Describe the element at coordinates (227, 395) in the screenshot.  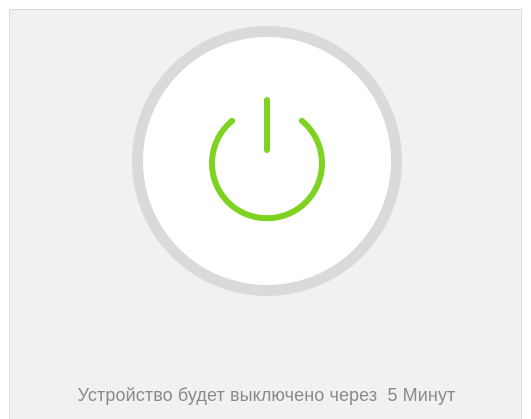
I see `shutdown-text: Устройство будет выключено через` at that location.